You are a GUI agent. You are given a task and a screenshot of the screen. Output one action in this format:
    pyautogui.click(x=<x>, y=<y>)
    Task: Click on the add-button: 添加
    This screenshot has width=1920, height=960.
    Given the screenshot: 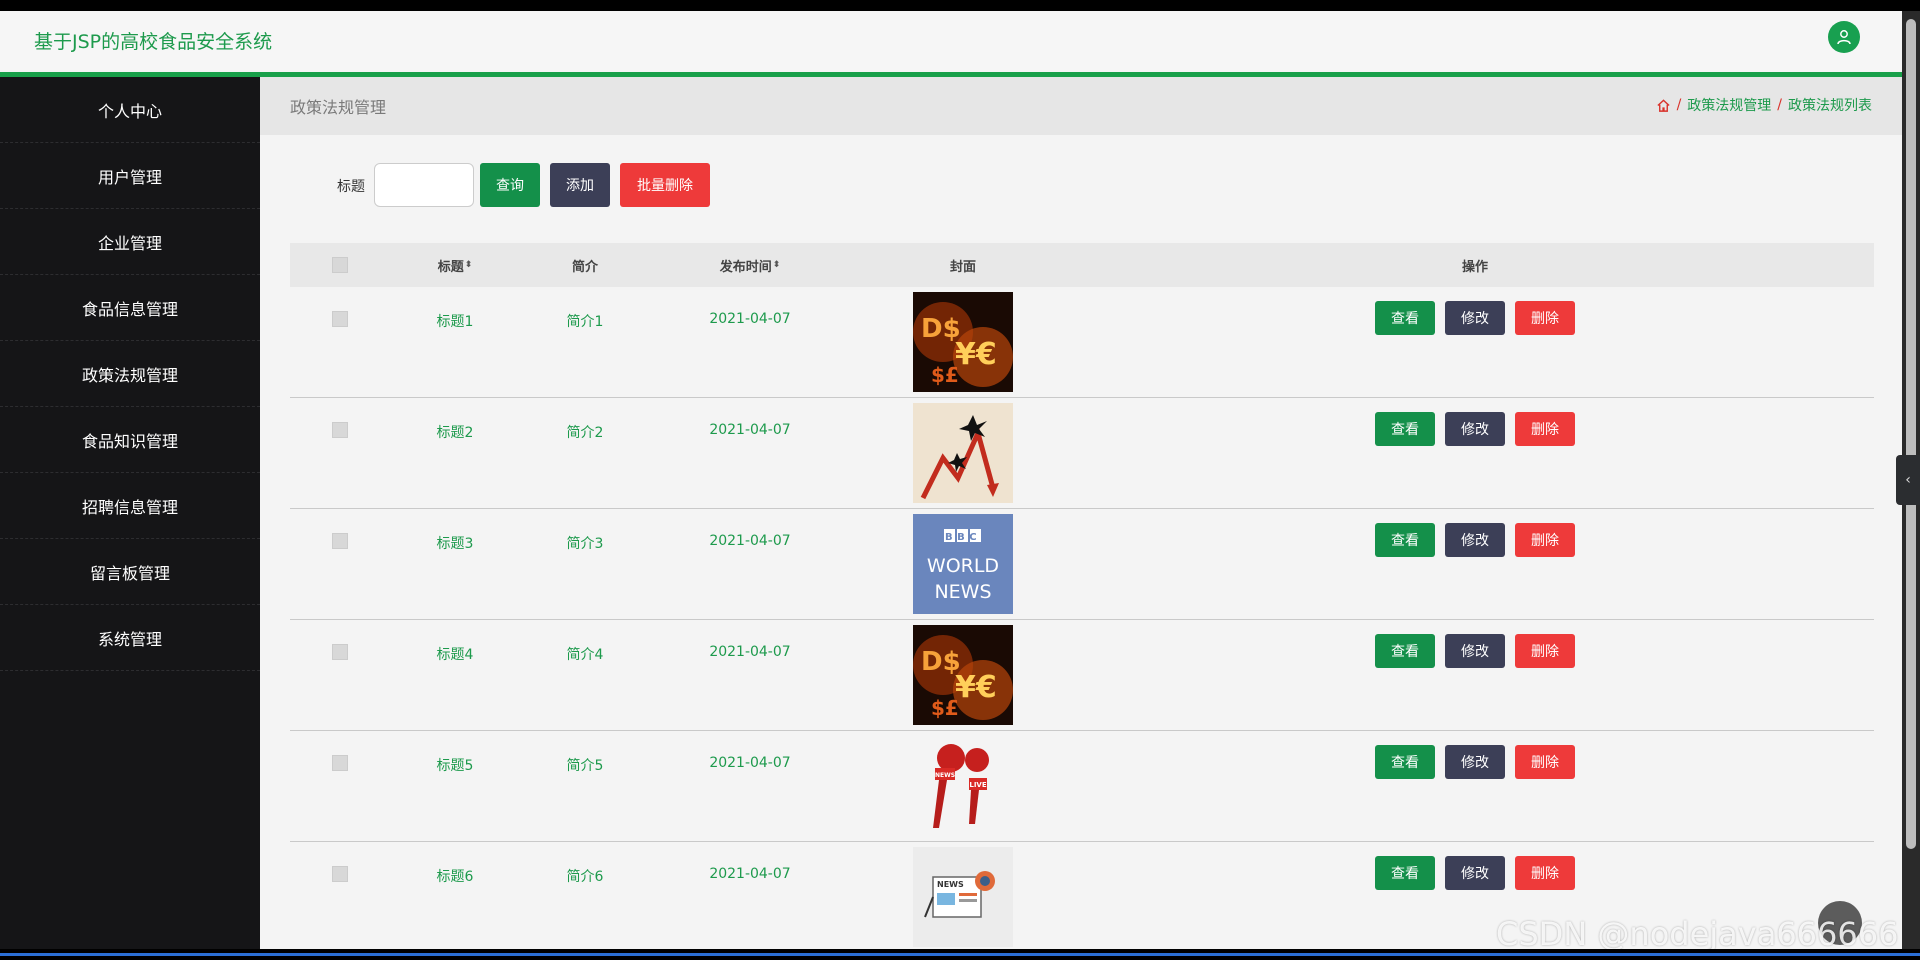 What is the action you would take?
    pyautogui.click(x=580, y=185)
    